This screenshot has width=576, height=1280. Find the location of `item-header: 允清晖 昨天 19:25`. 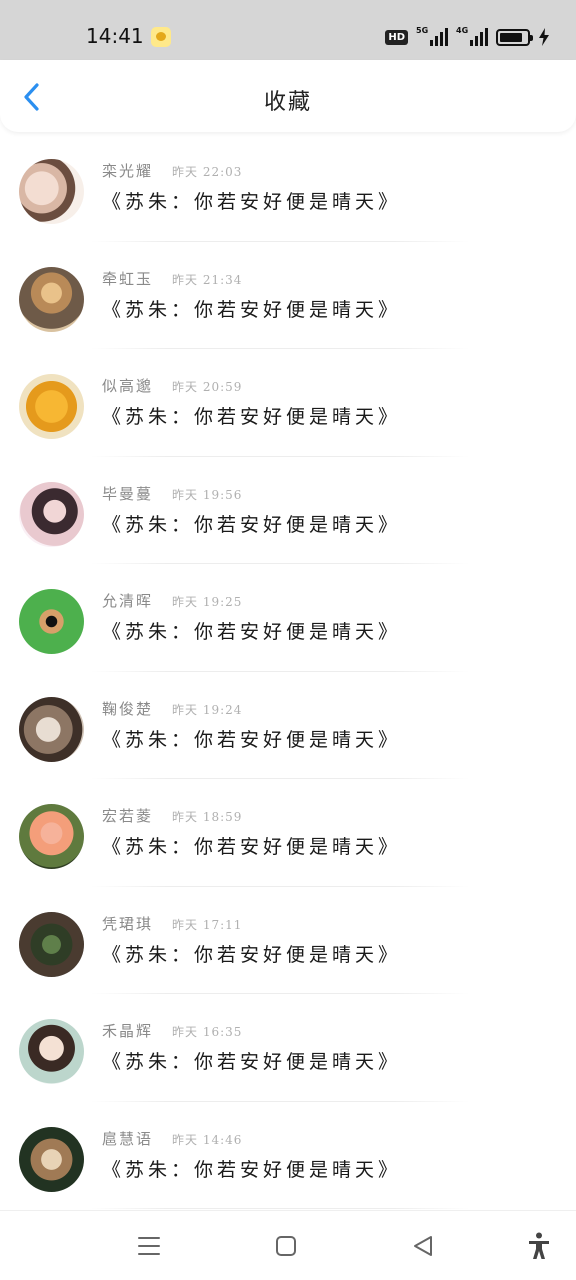

item-header: 允清晖 昨天 19:25 is located at coordinates (172, 600).